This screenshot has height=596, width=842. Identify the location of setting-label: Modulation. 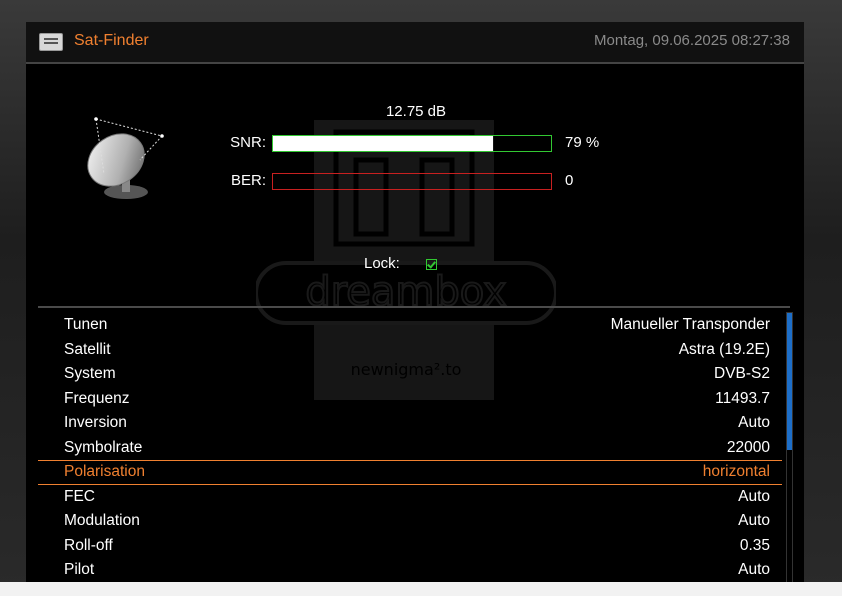
(102, 520).